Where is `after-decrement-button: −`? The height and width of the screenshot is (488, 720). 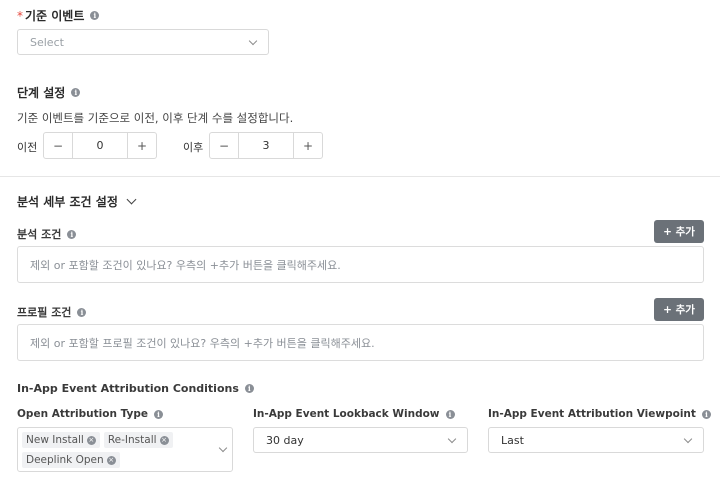 after-decrement-button: − is located at coordinates (224, 145).